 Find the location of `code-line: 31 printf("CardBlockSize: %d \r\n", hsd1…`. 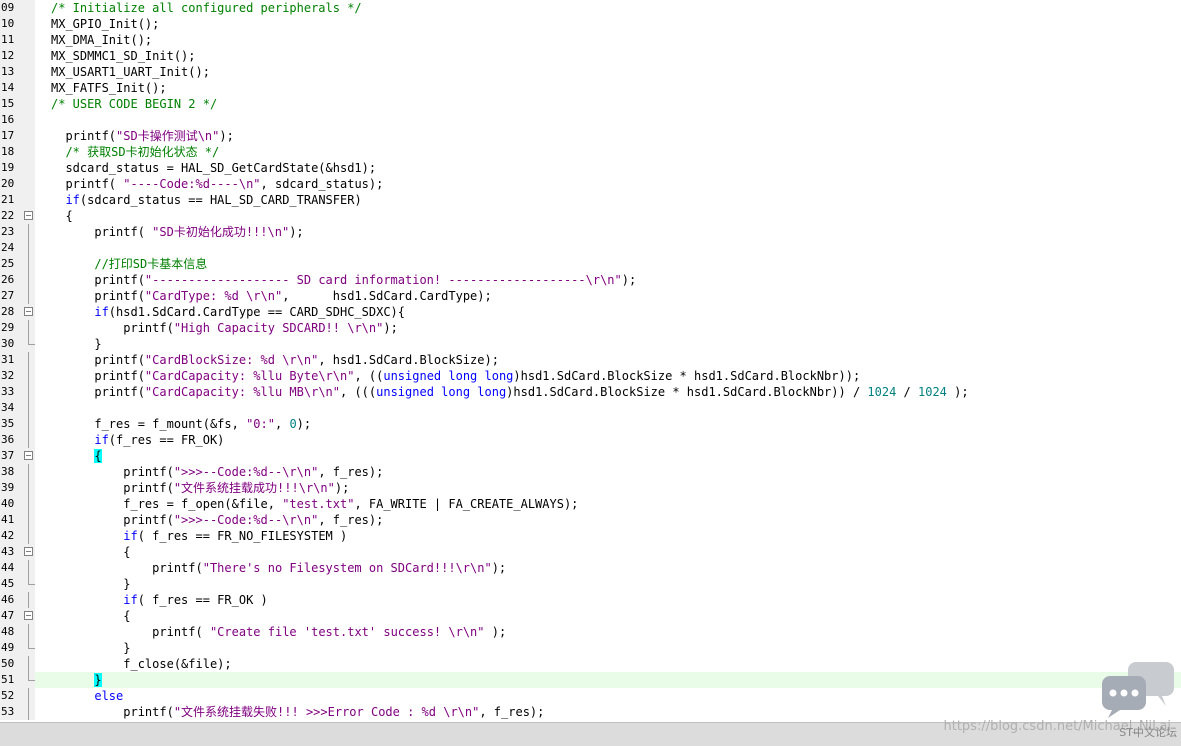

code-line: 31 printf("CardBlockSize: %d \r\n", hsd1… is located at coordinates (590, 360).